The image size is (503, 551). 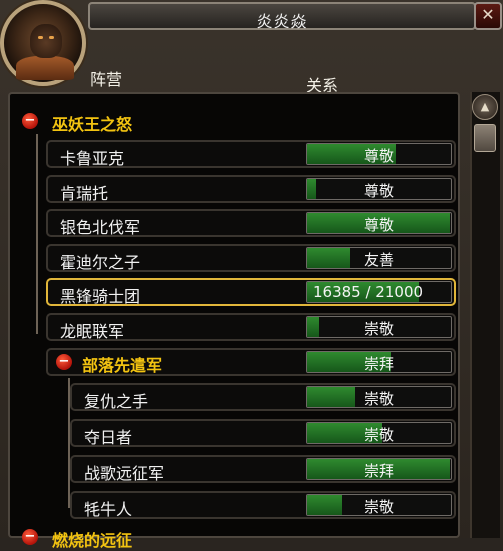 What do you see at coordinates (92, 158) in the screenshot?
I see `faction-name: 卡鲁亚克` at bounding box center [92, 158].